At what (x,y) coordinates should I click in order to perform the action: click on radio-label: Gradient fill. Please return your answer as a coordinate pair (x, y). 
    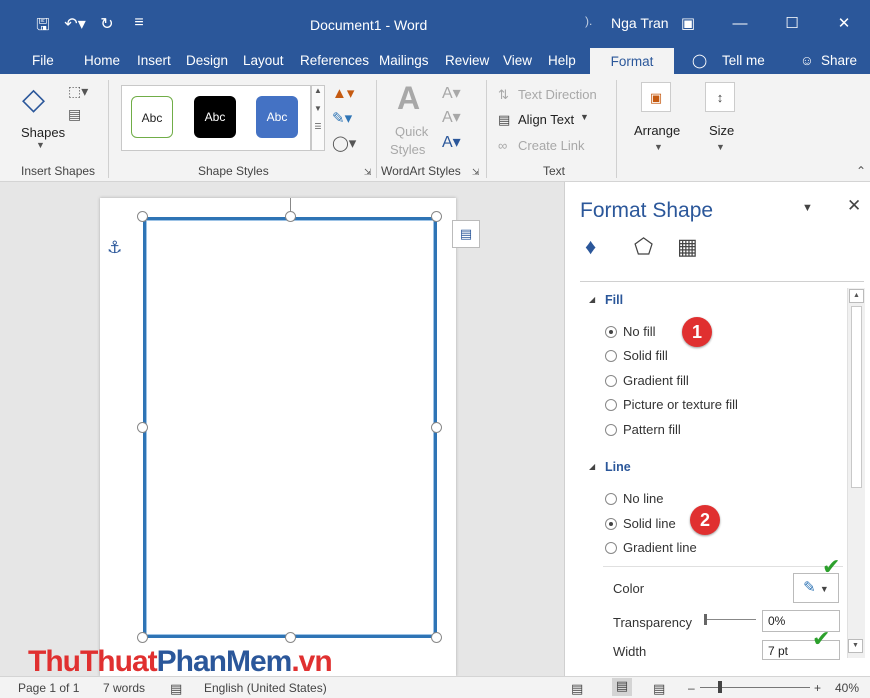
    Looking at the image, I should click on (656, 380).